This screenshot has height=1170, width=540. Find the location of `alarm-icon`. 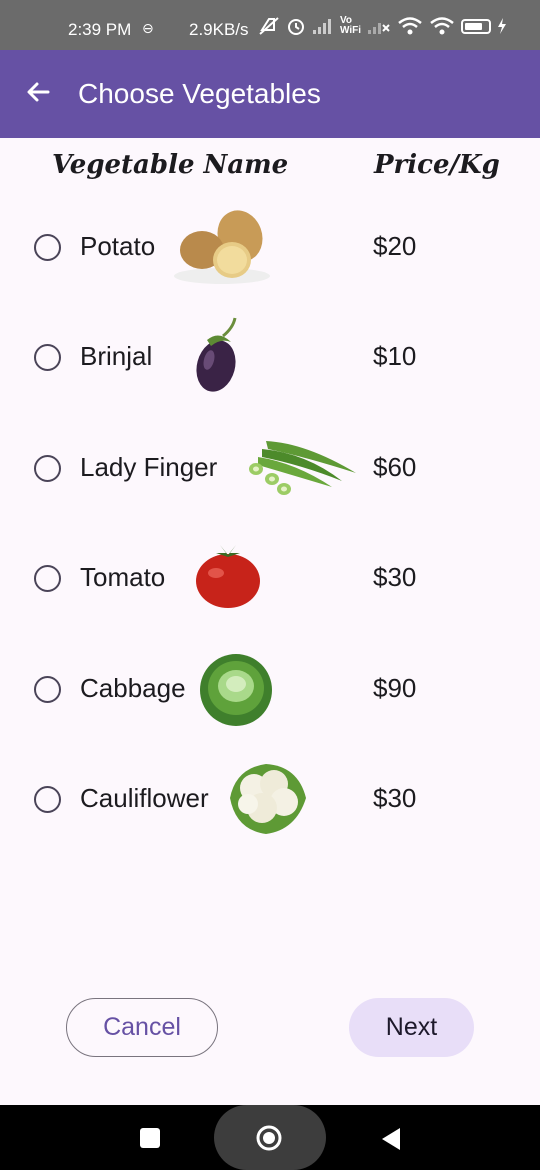

alarm-icon is located at coordinates (296, 27).